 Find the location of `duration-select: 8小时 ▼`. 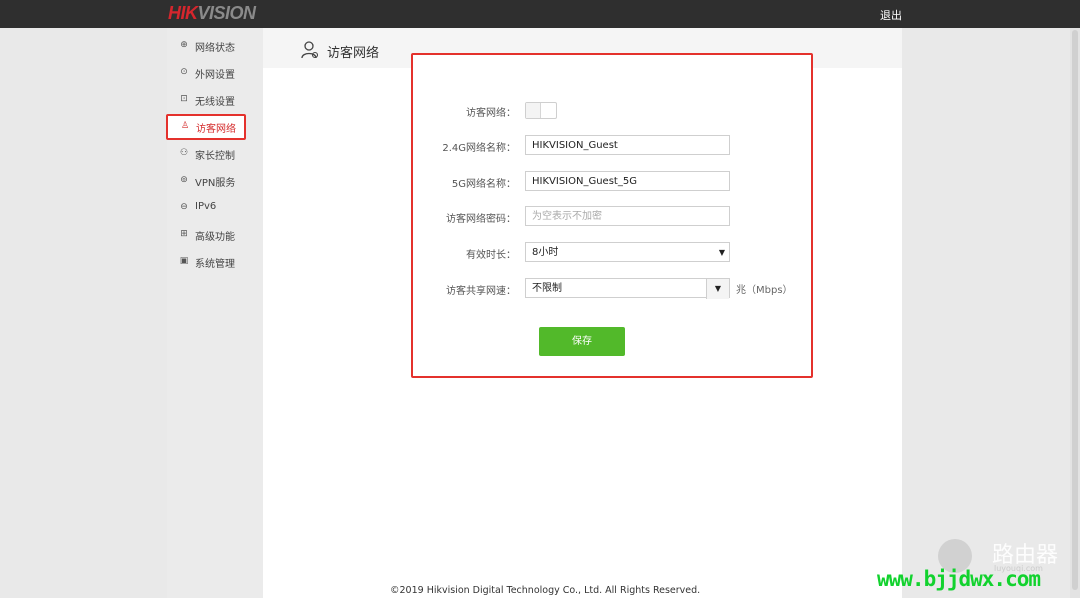

duration-select: 8小时 ▼ is located at coordinates (627, 252).